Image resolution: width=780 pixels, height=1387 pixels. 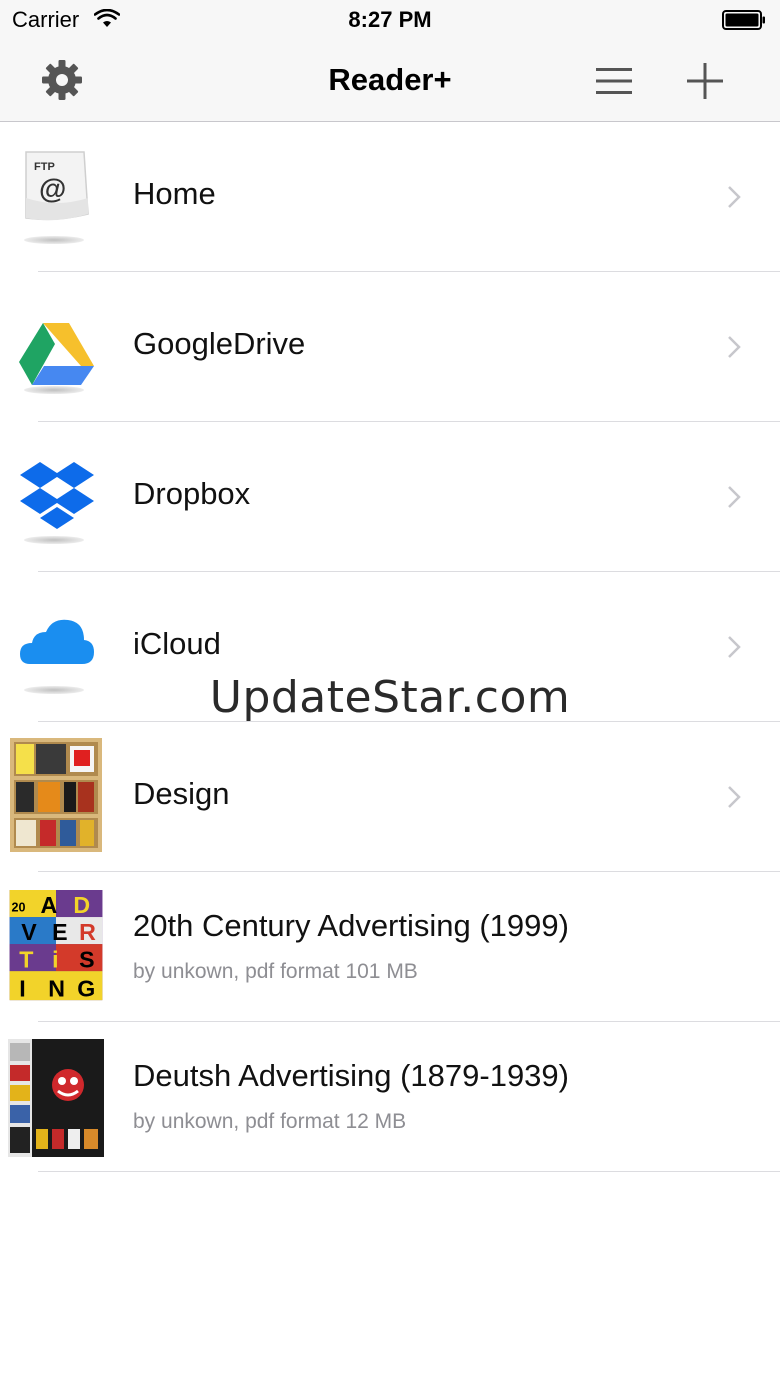 I want to click on list-item-subtitle: by unkown, pdf format 12 MB, so click(x=270, y=1121).